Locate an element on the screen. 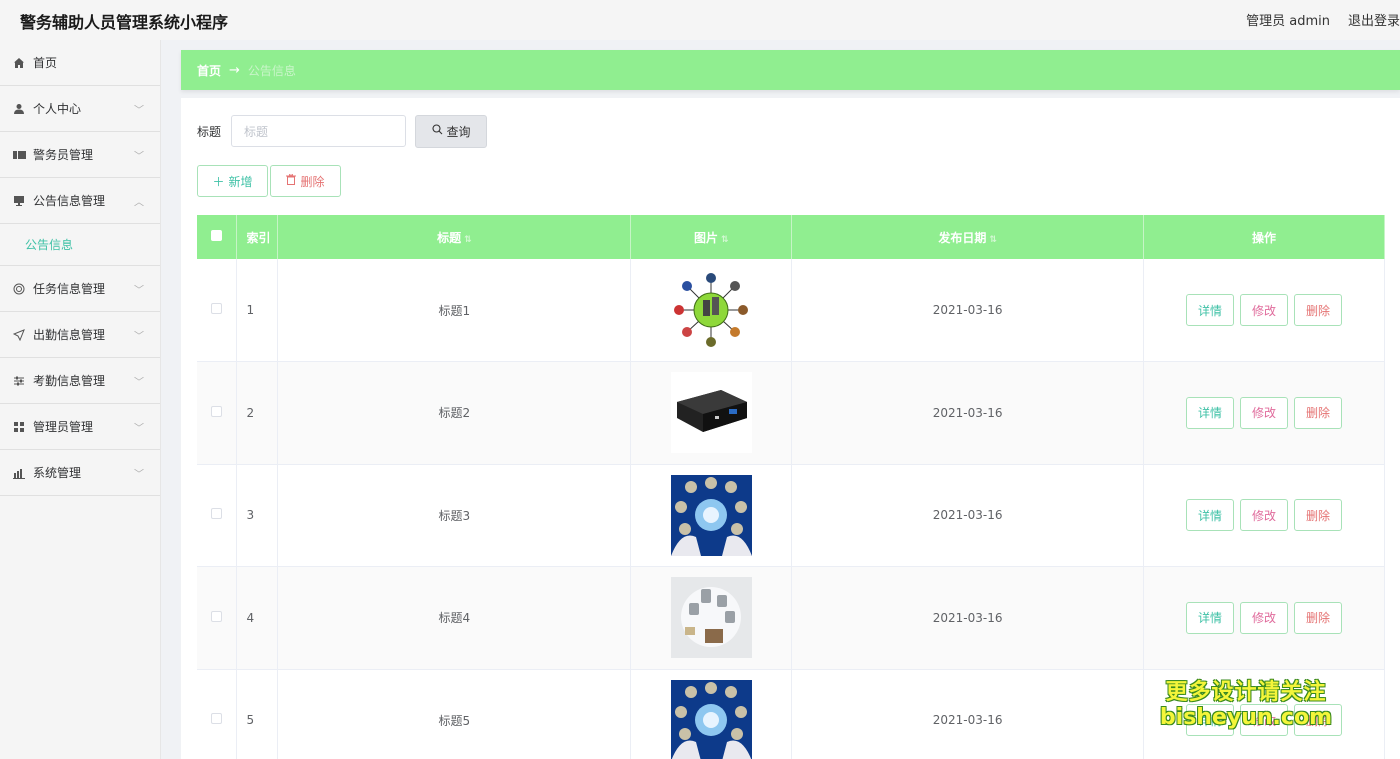 This screenshot has height=759, width=1400. table-row: 1 标题1 2021-03-16 详情 修改 删除 is located at coordinates (791, 310).